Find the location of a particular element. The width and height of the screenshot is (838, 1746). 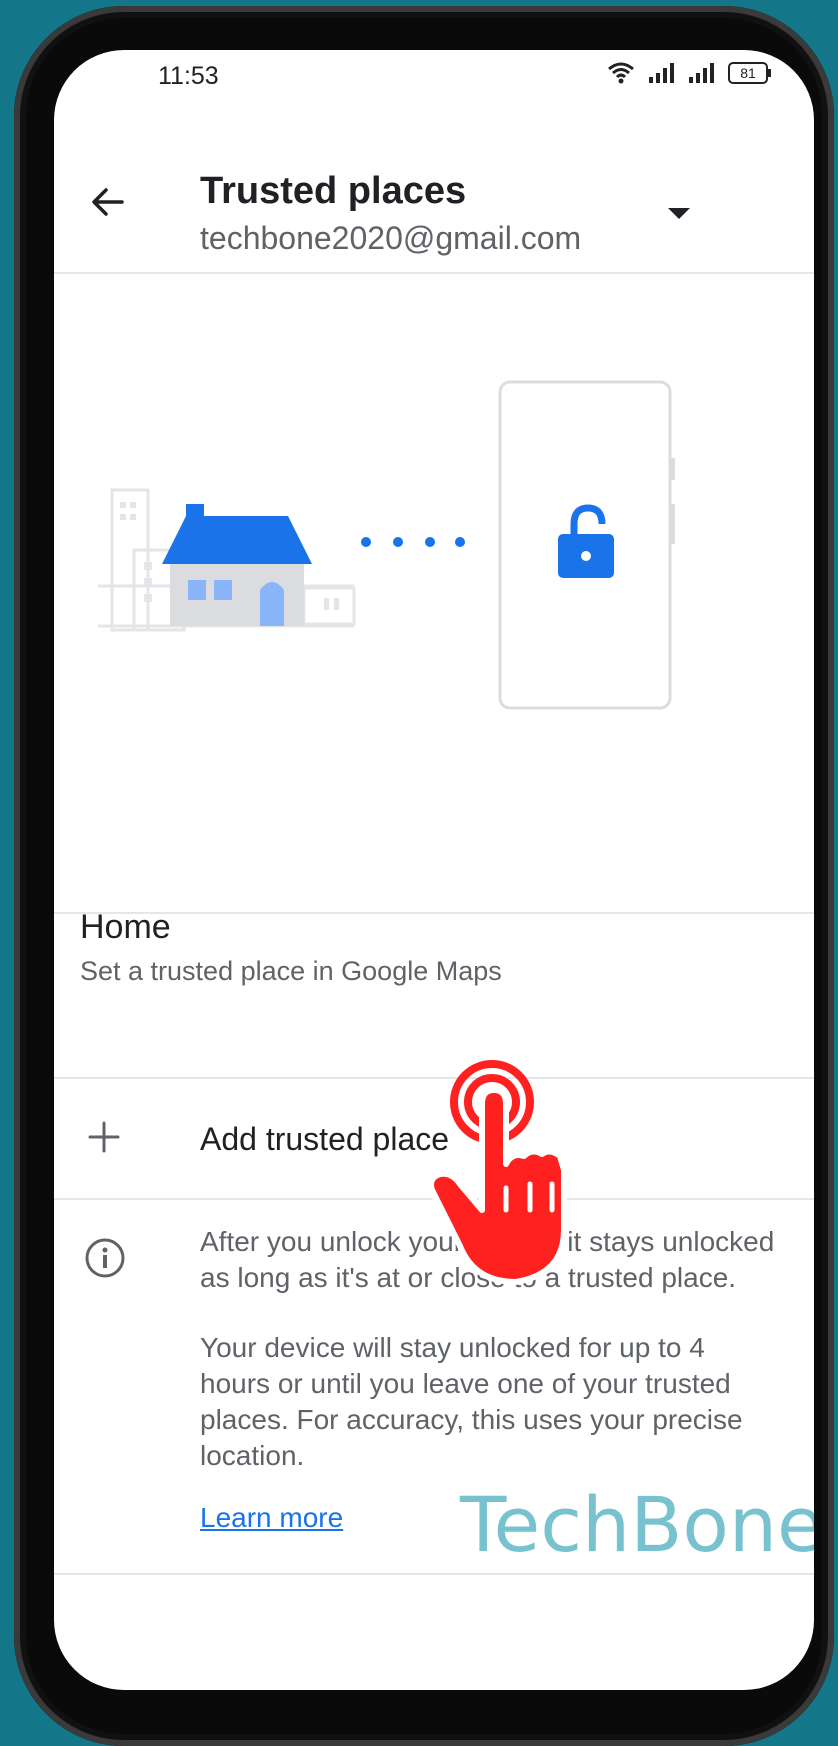

back-arrow-icon is located at coordinates (108, 202).